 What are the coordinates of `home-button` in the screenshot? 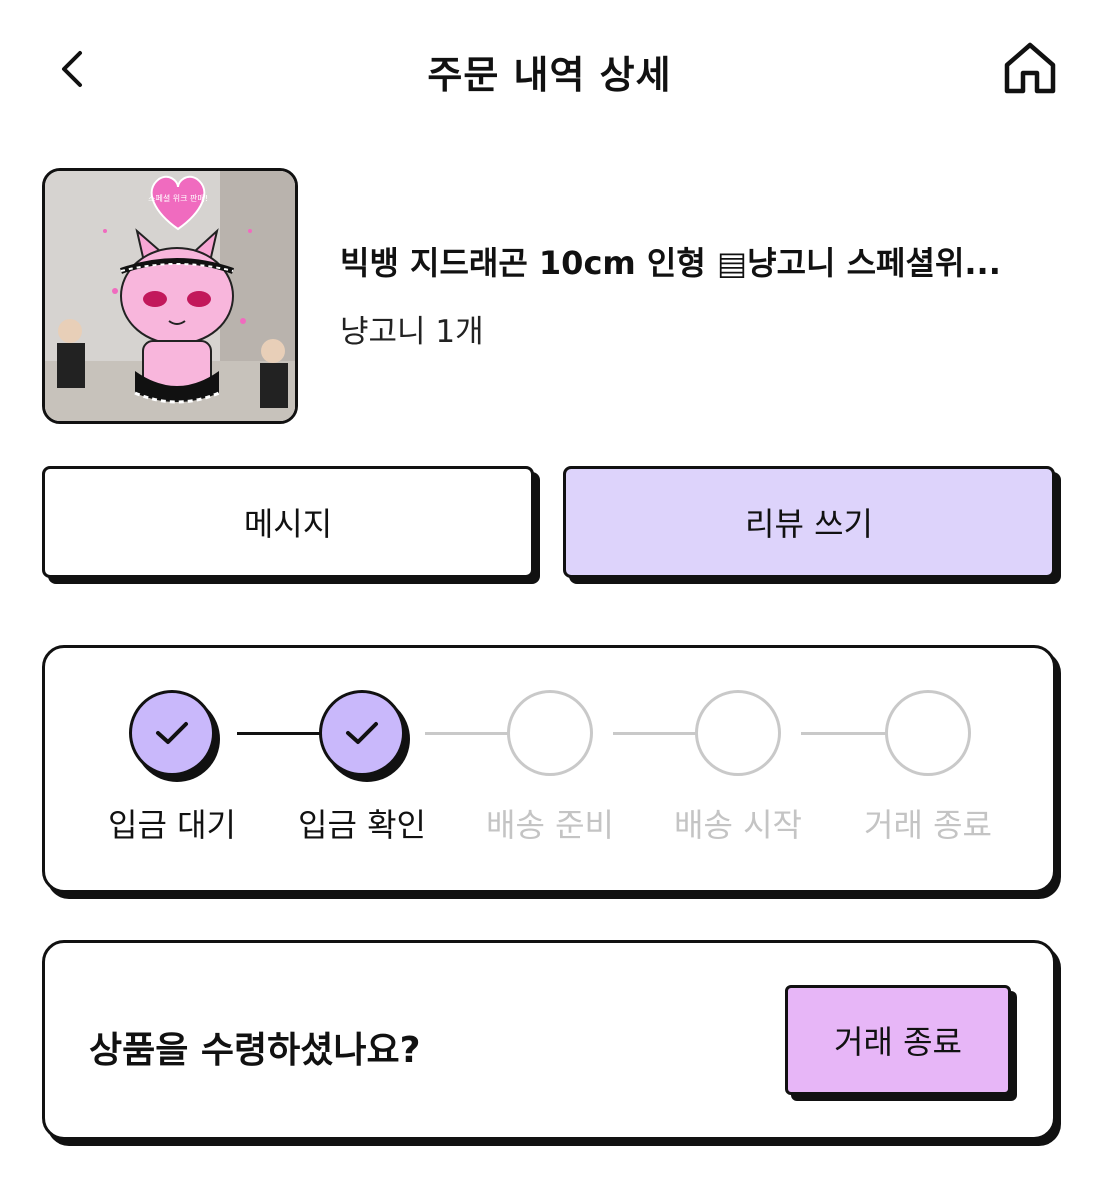 It's located at (1030, 68).